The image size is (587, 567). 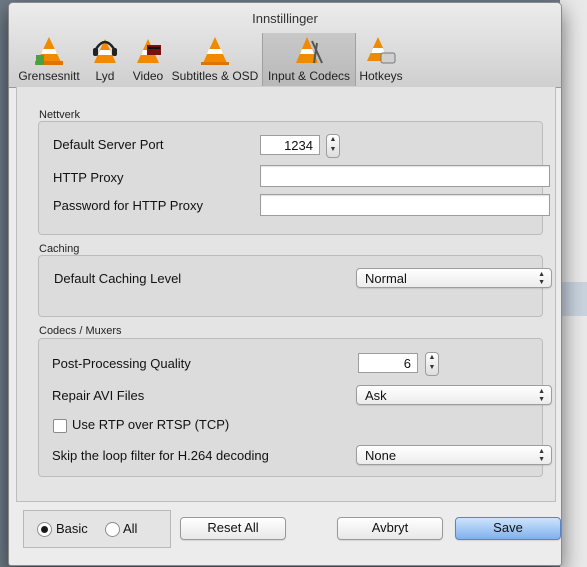 What do you see at coordinates (376, 395) in the screenshot?
I see `repair-avi-value: Ask` at bounding box center [376, 395].